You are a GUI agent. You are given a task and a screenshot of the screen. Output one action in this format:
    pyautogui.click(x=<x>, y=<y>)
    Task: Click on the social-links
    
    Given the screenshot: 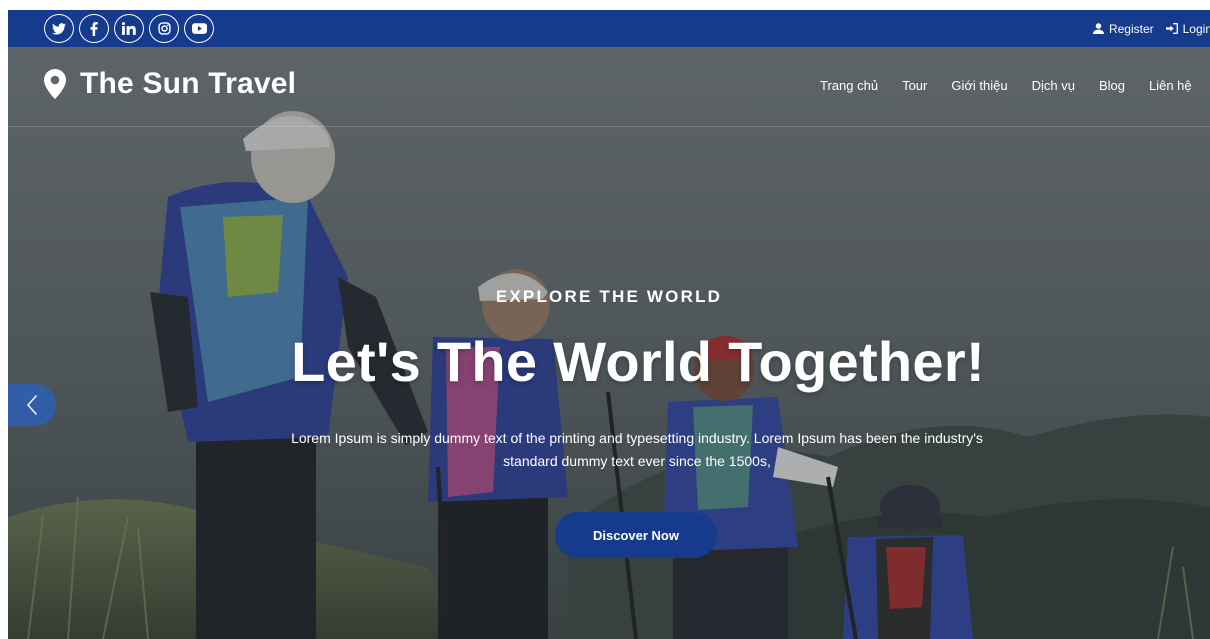 What is the action you would take?
    pyautogui.click(x=129, y=28)
    